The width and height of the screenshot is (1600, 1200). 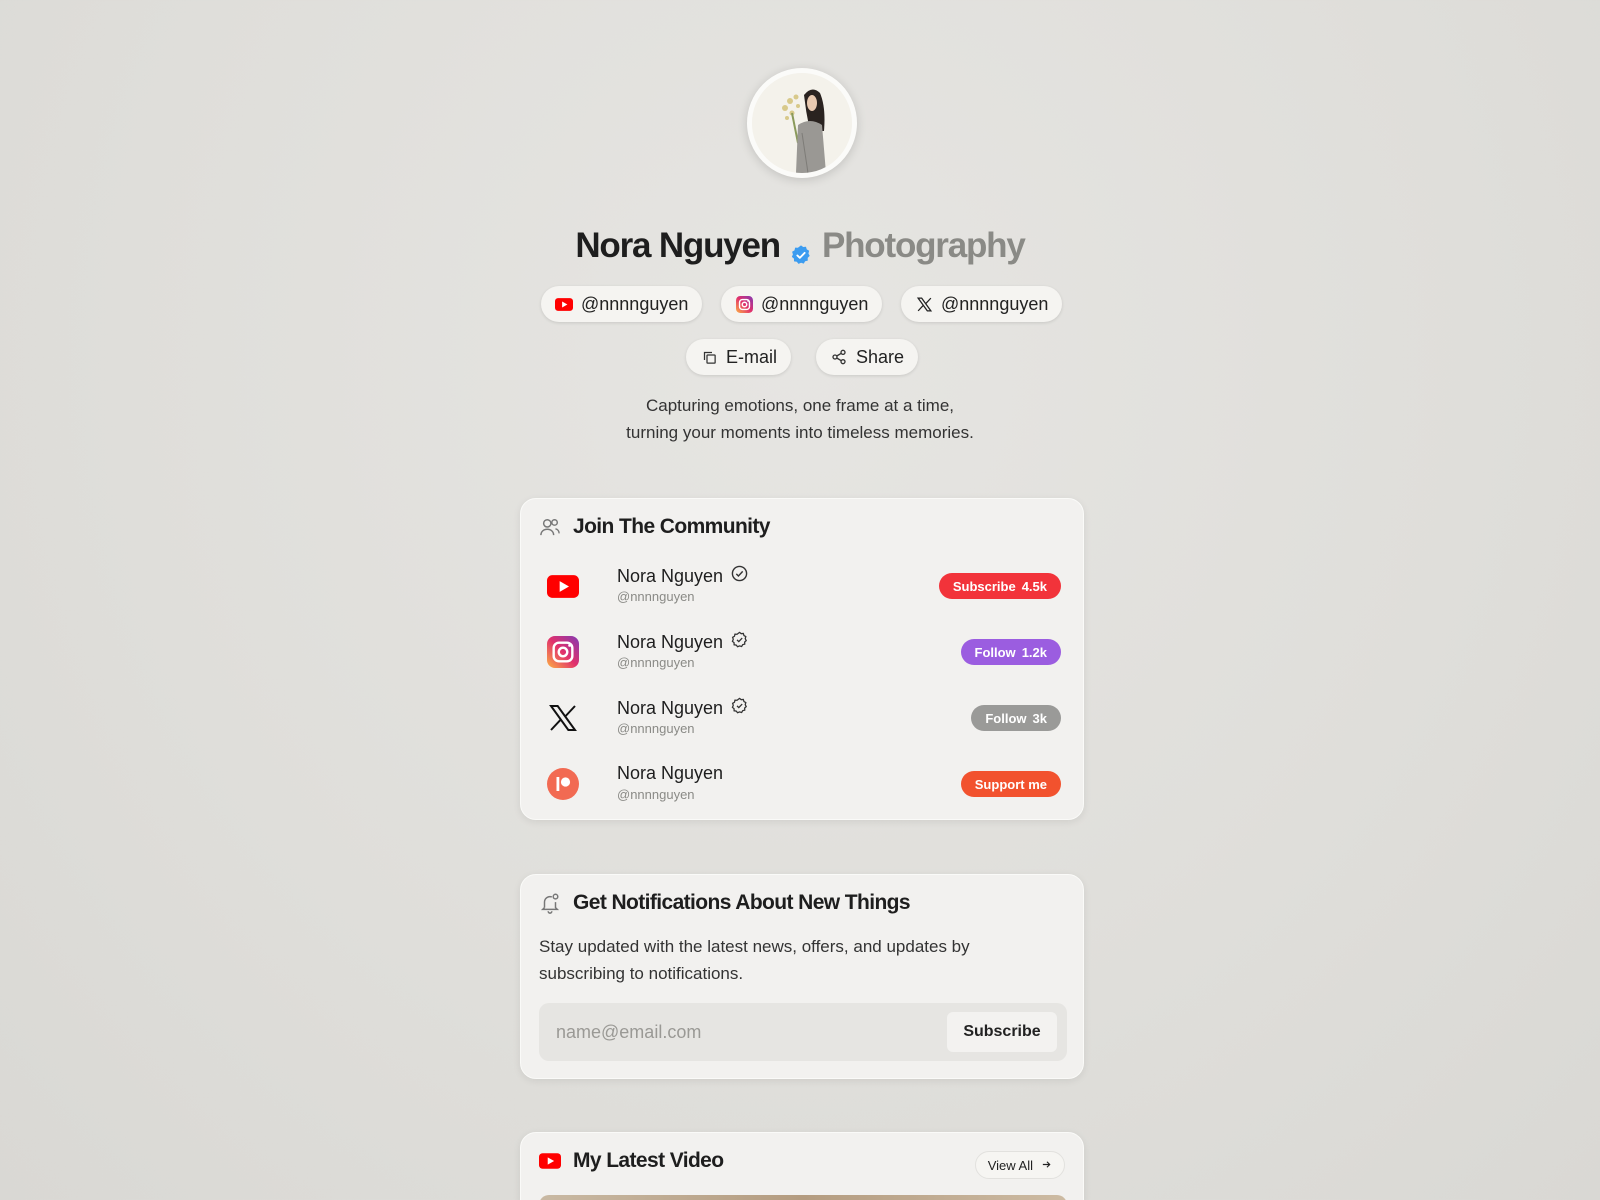 I want to click on instagram-handle-pill: @nnnnguyen, so click(x=802, y=304).